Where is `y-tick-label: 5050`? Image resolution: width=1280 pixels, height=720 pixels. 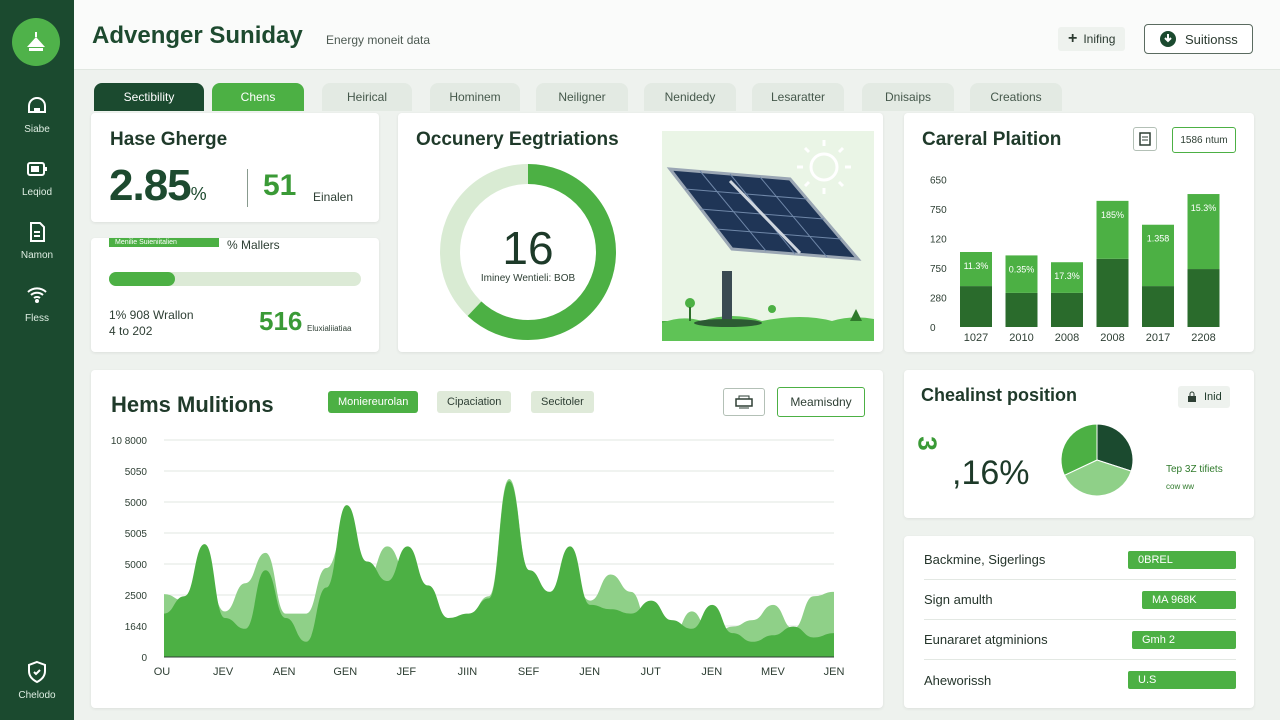
y-tick-label: 5050 is located at coordinates (136, 472).